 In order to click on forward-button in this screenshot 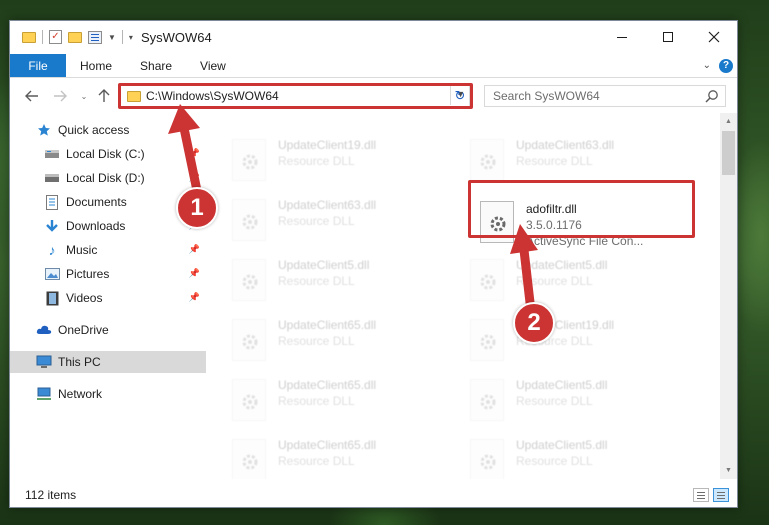, I will do `click(60, 96)`.